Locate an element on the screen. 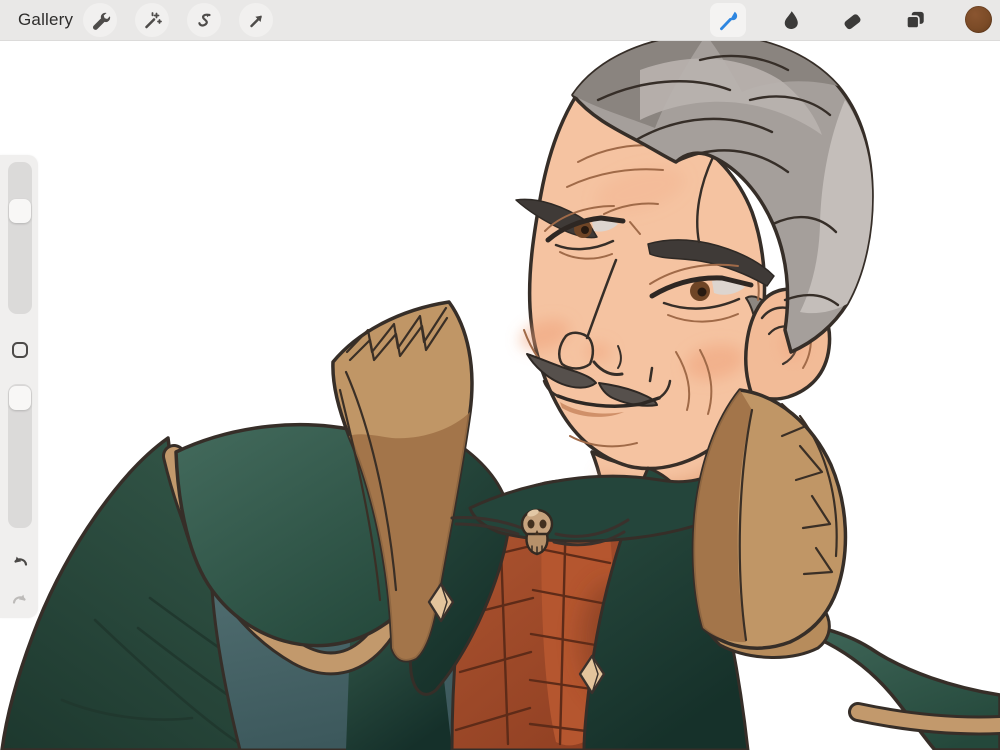  eraser-button is located at coordinates (852, 20).